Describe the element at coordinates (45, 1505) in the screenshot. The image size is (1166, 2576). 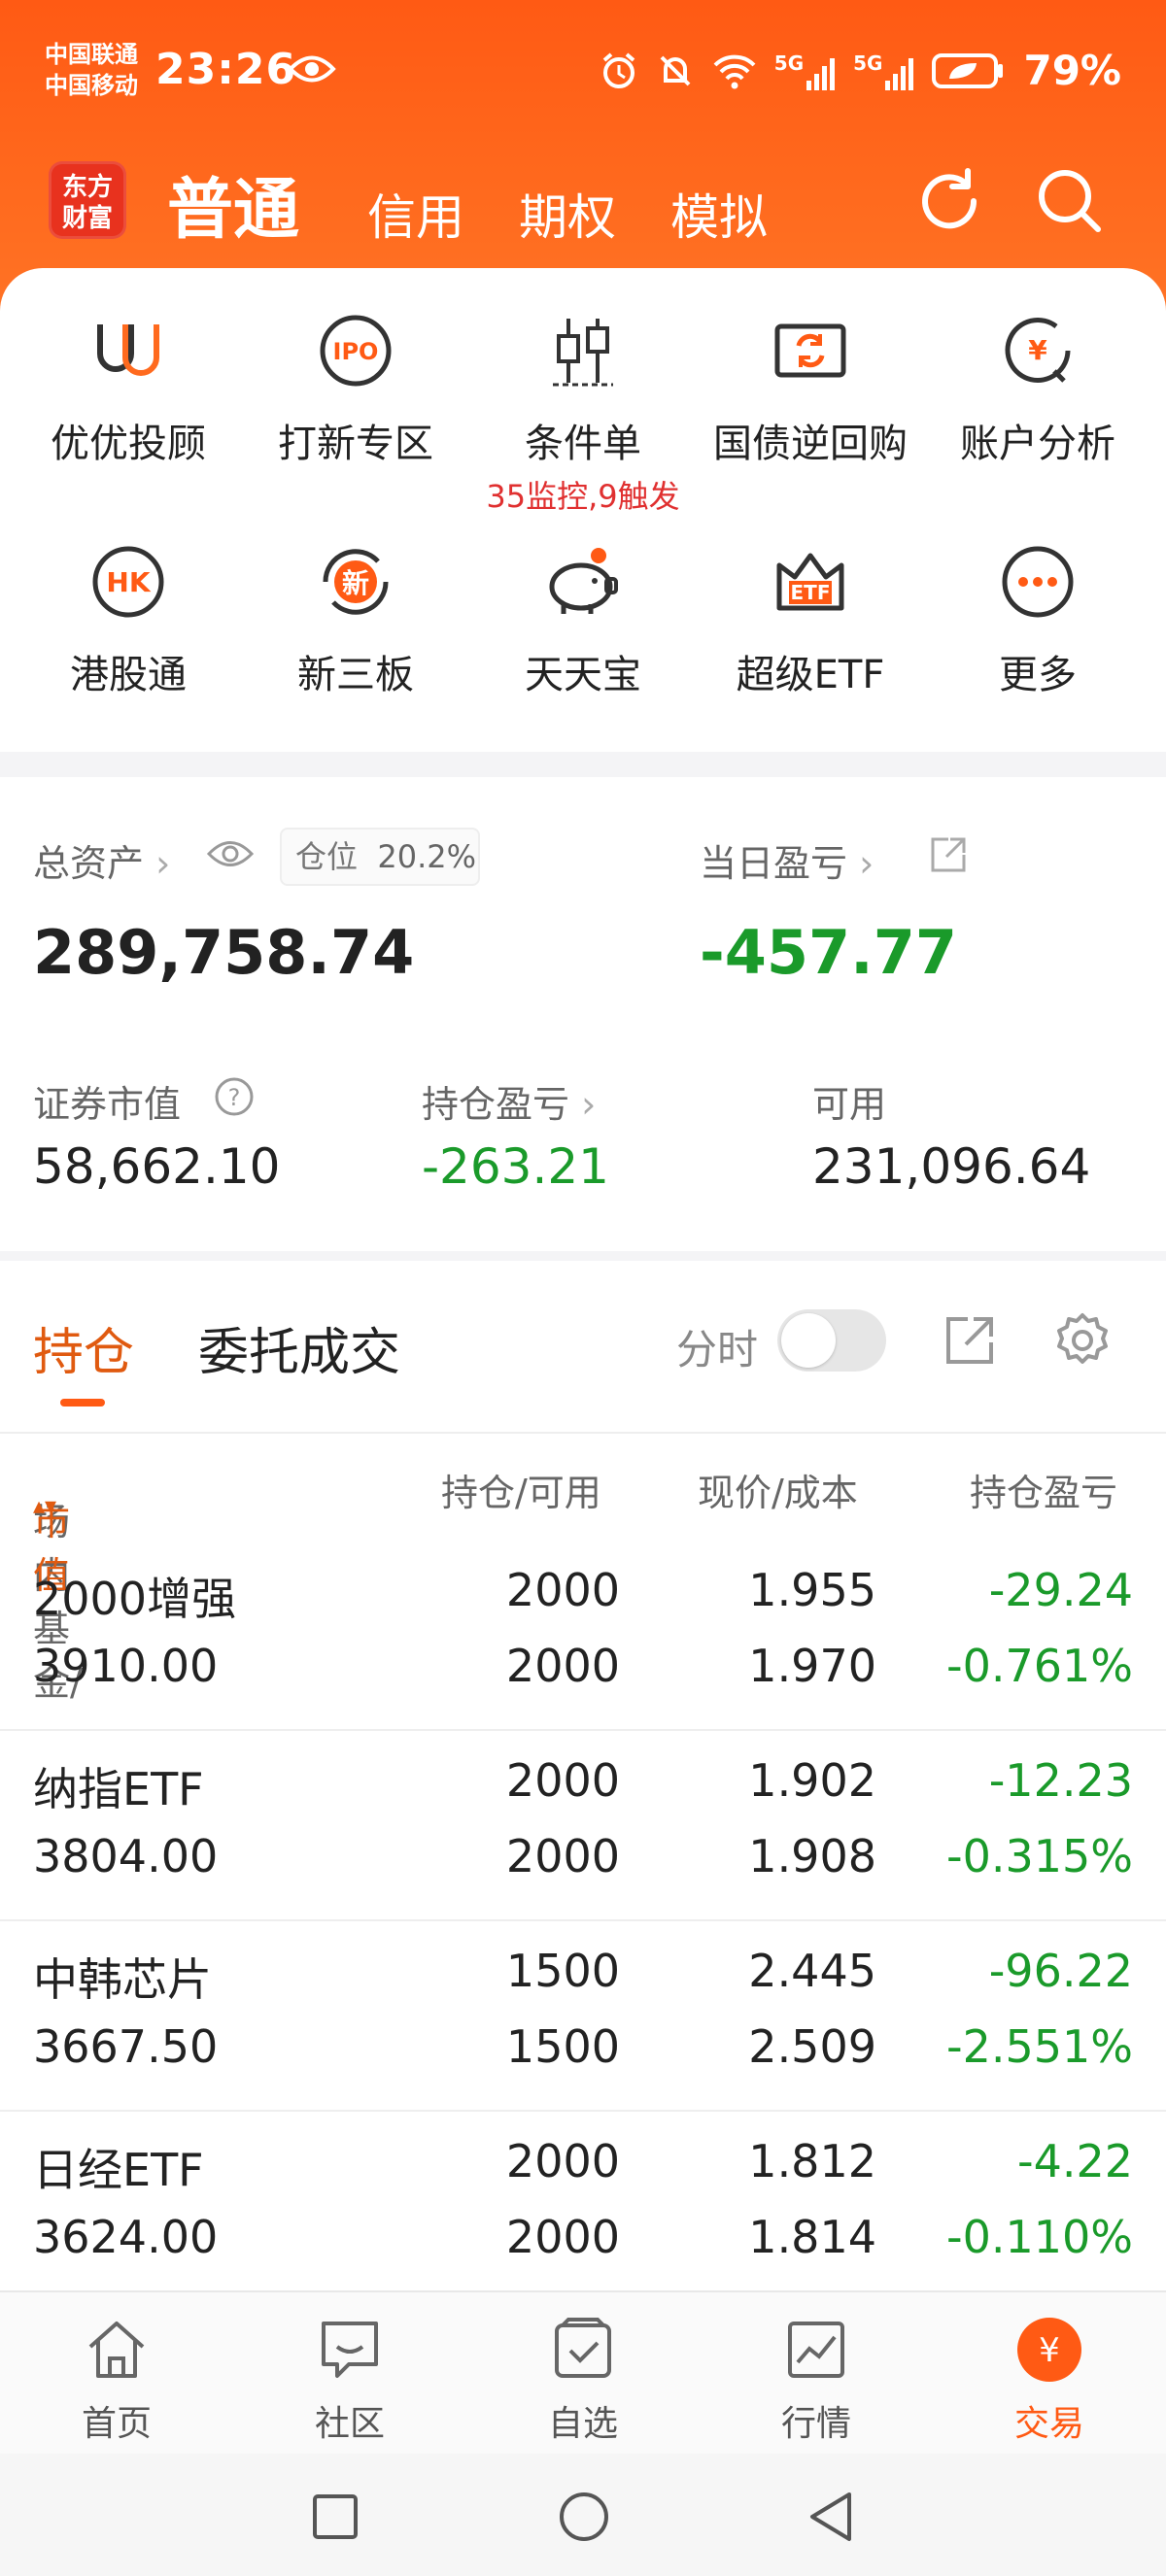
I see `sort-arrows-icon: ▴▾` at that location.